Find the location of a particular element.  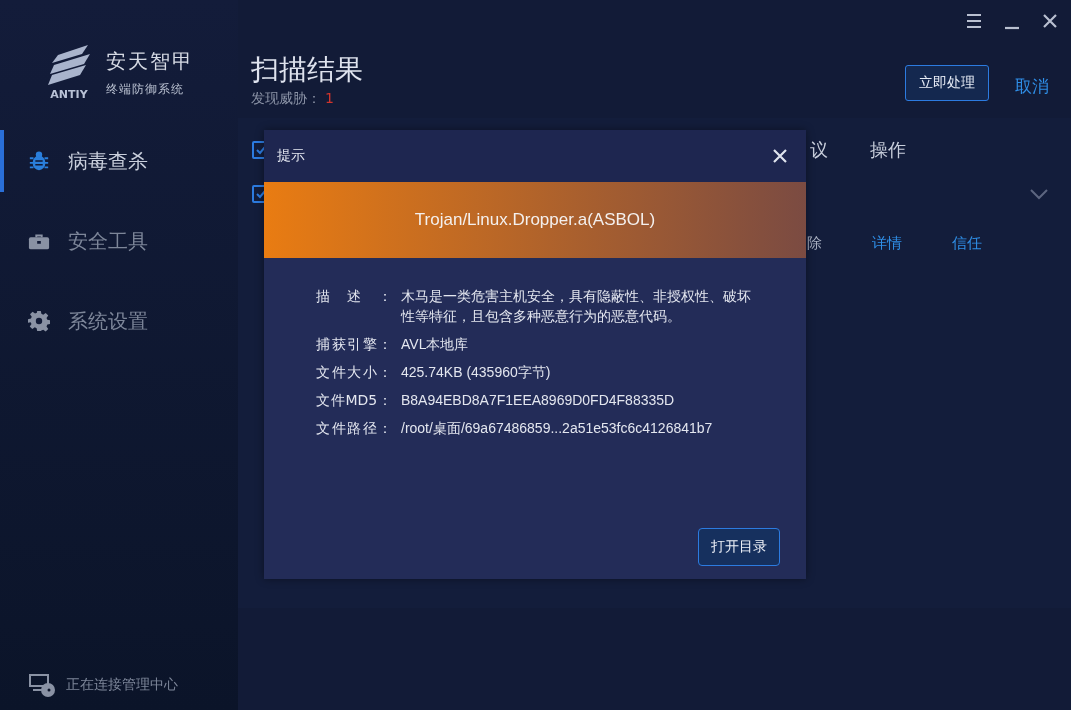

process-now-button: 立即处理 is located at coordinates (947, 83).